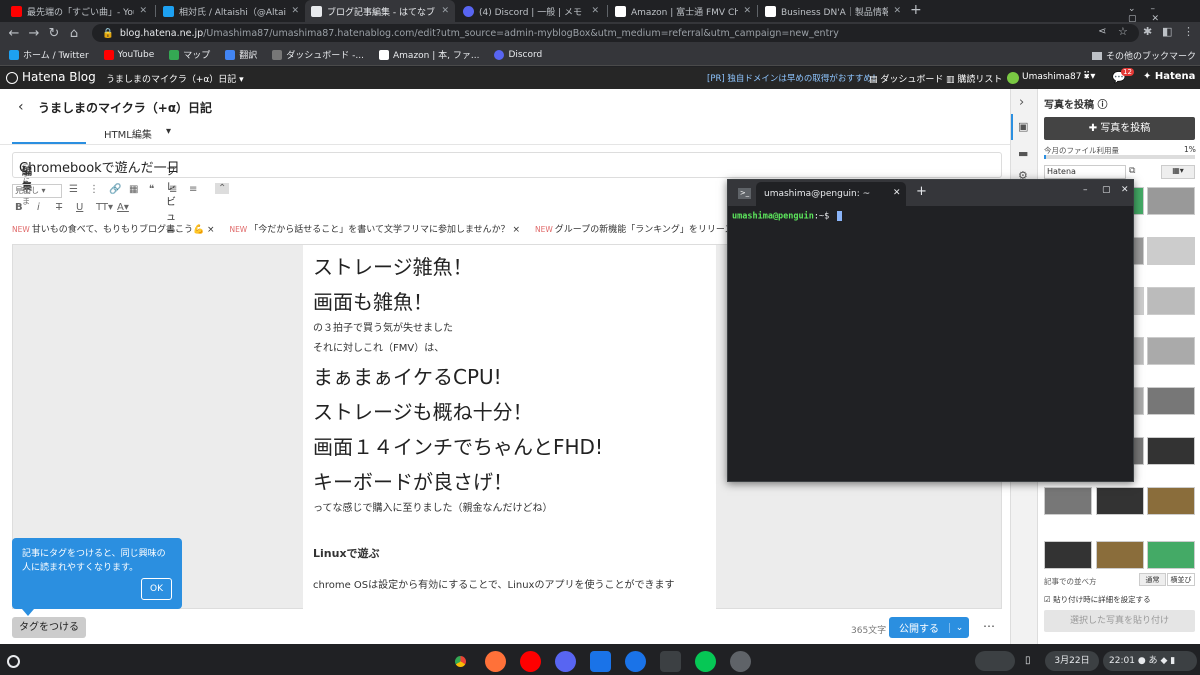  I want to click on reading-list-link: ▥ 購読リスト, so click(974, 78).